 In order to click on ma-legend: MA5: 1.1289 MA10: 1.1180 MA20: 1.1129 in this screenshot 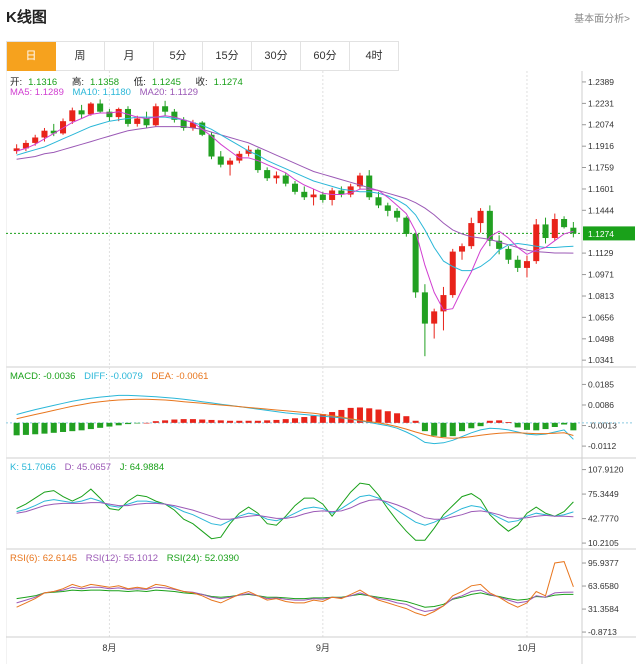, I will do `click(107, 92)`.